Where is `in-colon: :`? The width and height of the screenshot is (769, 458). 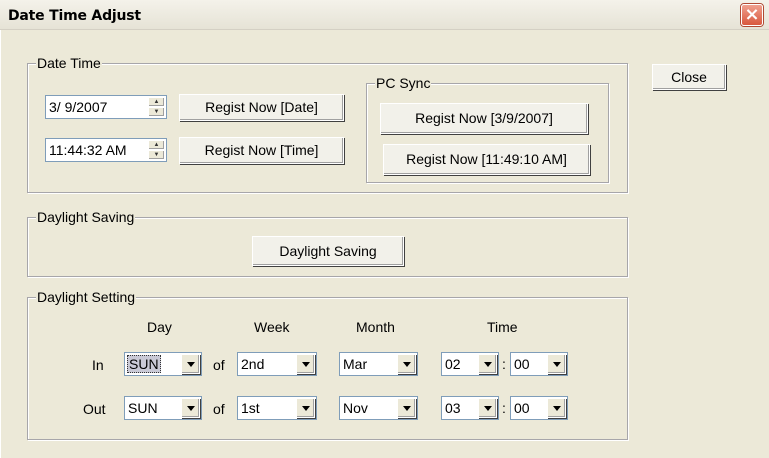 in-colon: : is located at coordinates (504, 364).